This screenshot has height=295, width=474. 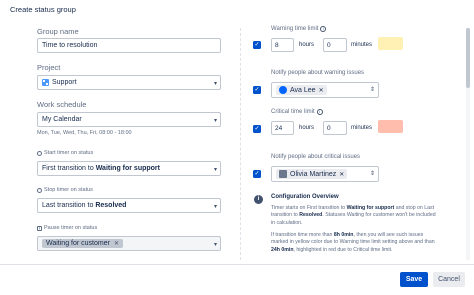 What do you see at coordinates (305, 197) in the screenshot?
I see `overview-title: Configuration Overview` at bounding box center [305, 197].